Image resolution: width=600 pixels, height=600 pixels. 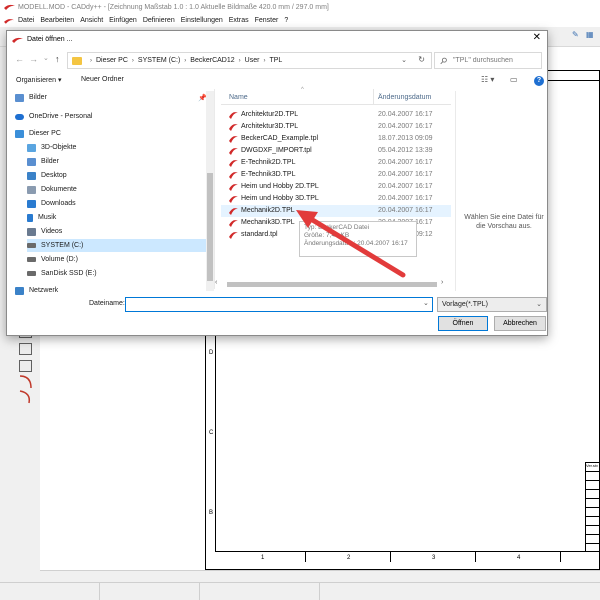 What do you see at coordinates (119, 217) in the screenshot?
I see `nav-item-musik: Musik` at bounding box center [119, 217].